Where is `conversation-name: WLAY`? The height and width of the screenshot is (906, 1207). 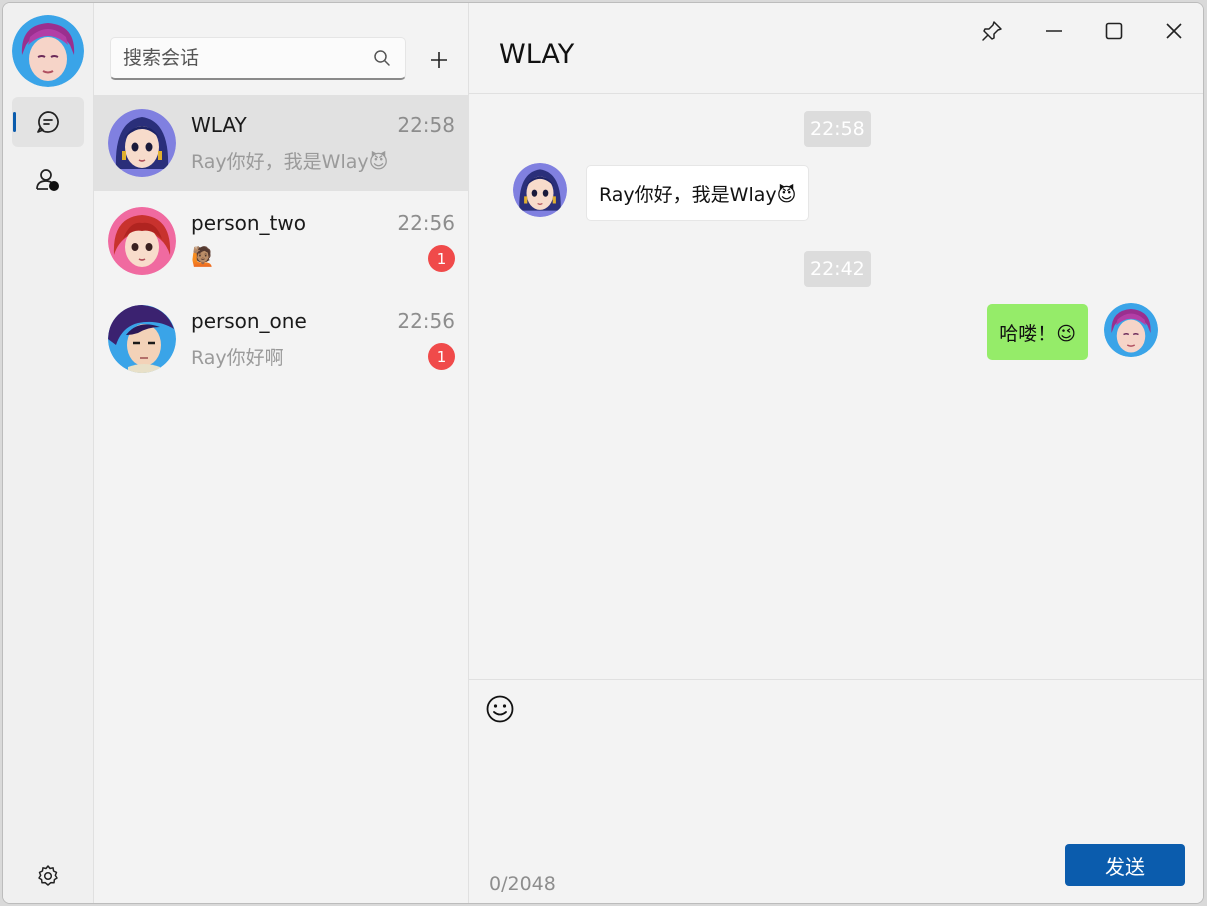
conversation-name: WLAY is located at coordinates (219, 125).